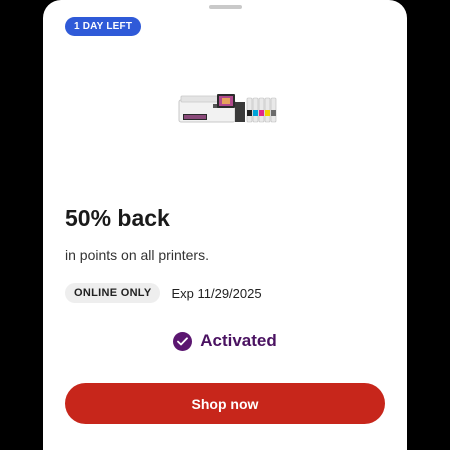 The height and width of the screenshot is (450, 450). I want to click on check-circle-icon, so click(183, 341).